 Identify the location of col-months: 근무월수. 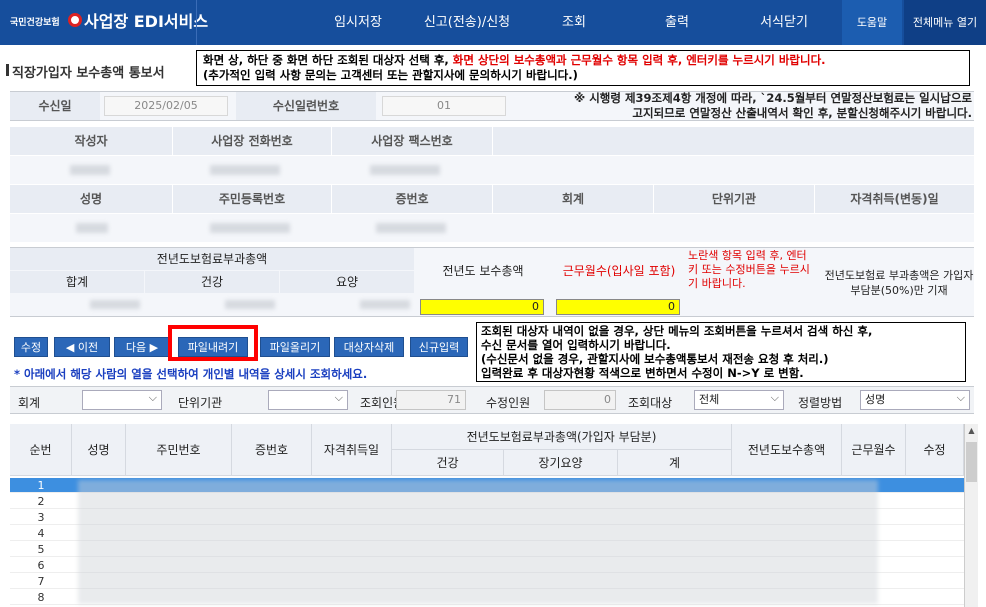
(874, 450).